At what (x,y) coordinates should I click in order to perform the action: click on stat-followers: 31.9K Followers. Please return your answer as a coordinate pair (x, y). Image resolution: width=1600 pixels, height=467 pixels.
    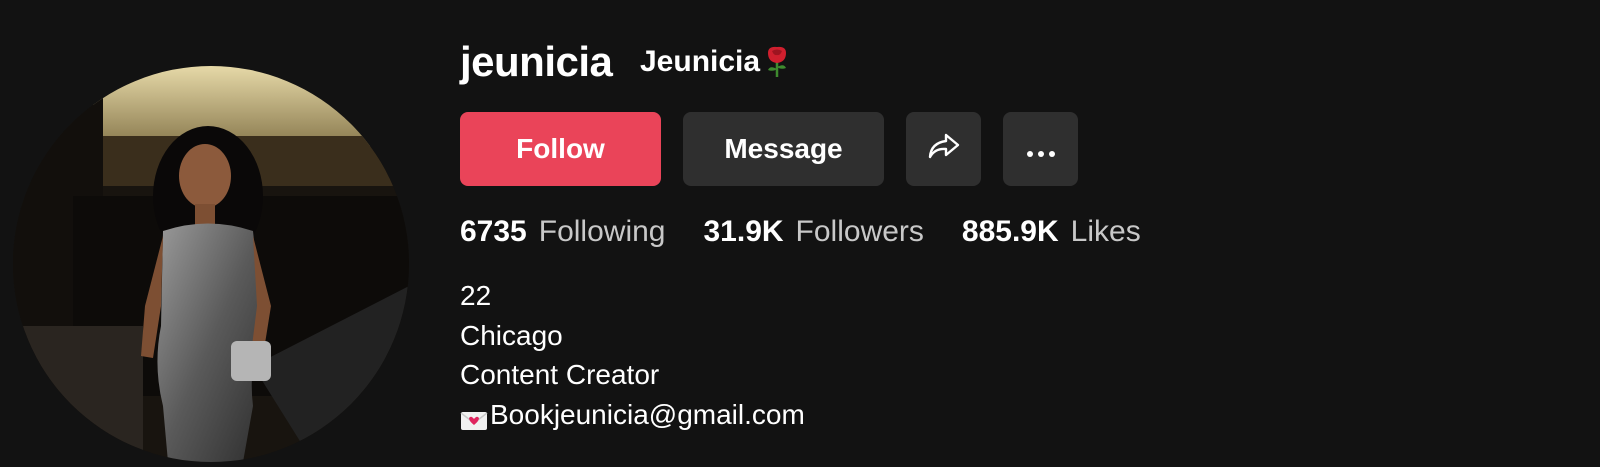
    Looking at the image, I should click on (813, 232).